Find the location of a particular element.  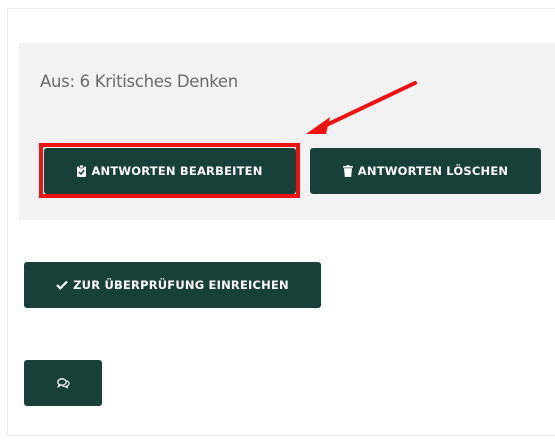

edit-answers-label: ANTWORTEN BEARBEITEN is located at coordinates (177, 171).